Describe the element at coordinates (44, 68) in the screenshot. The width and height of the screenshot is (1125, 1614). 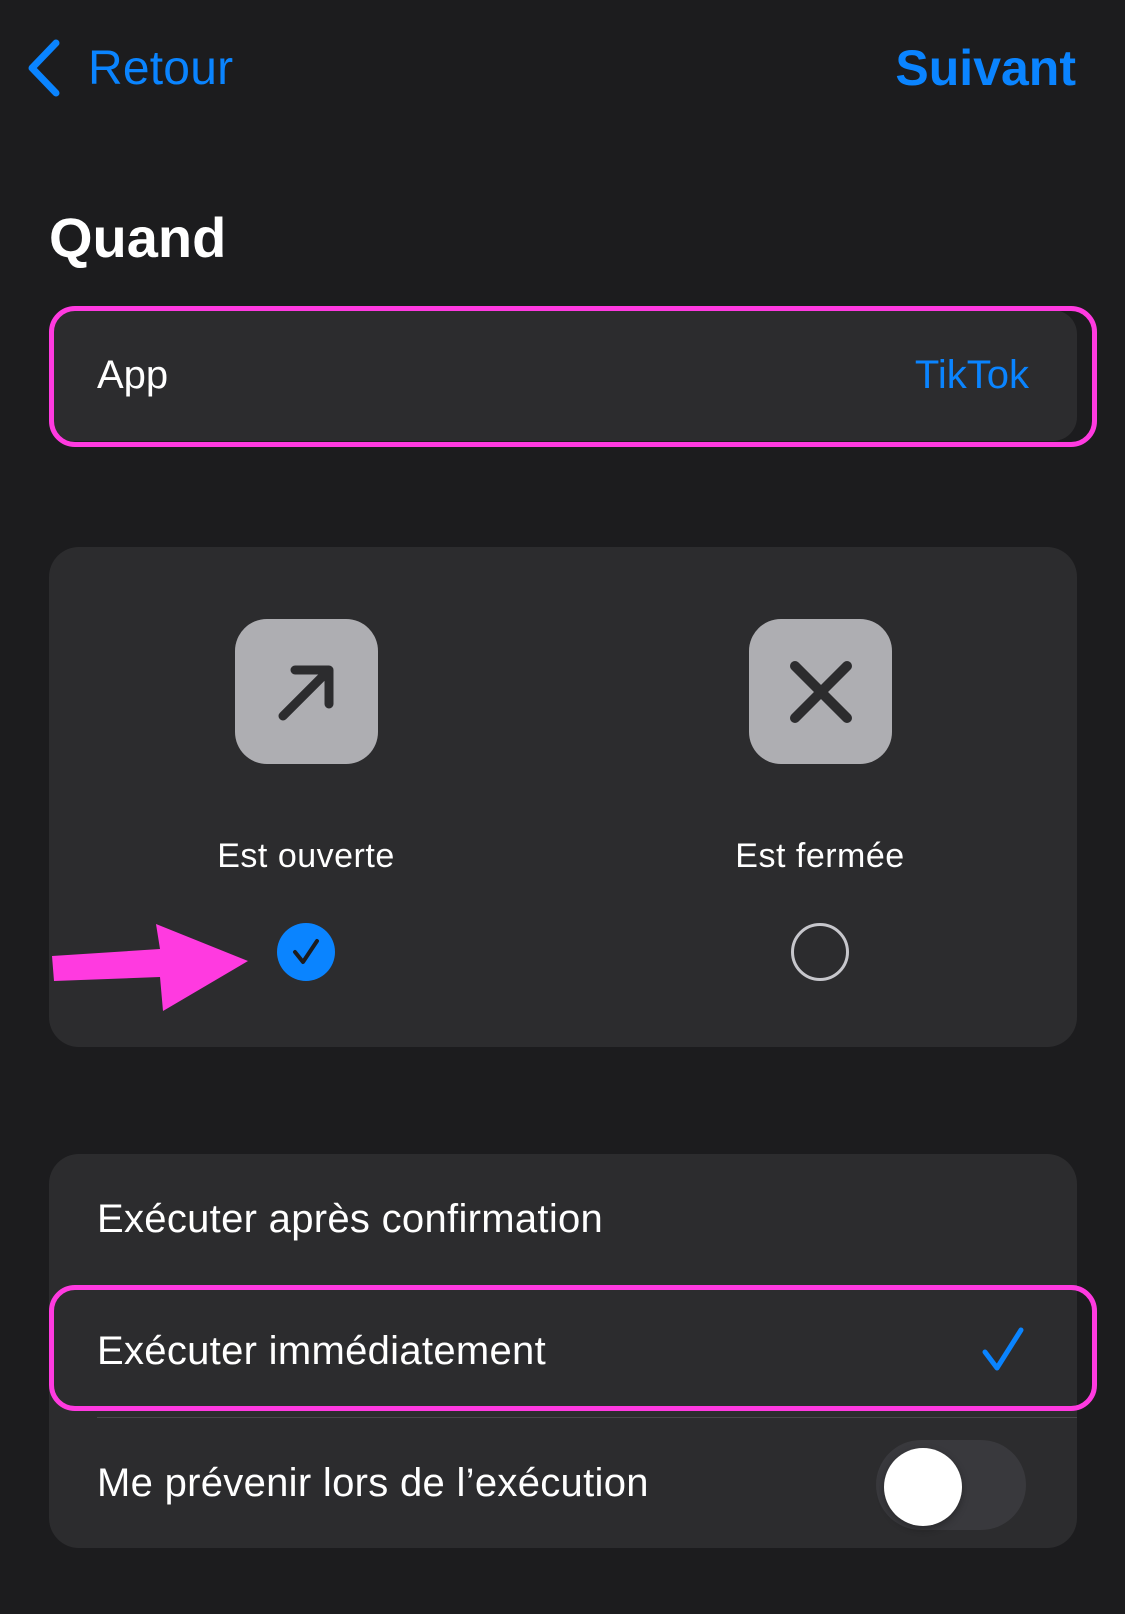
I see `chevron-left-icon` at that location.